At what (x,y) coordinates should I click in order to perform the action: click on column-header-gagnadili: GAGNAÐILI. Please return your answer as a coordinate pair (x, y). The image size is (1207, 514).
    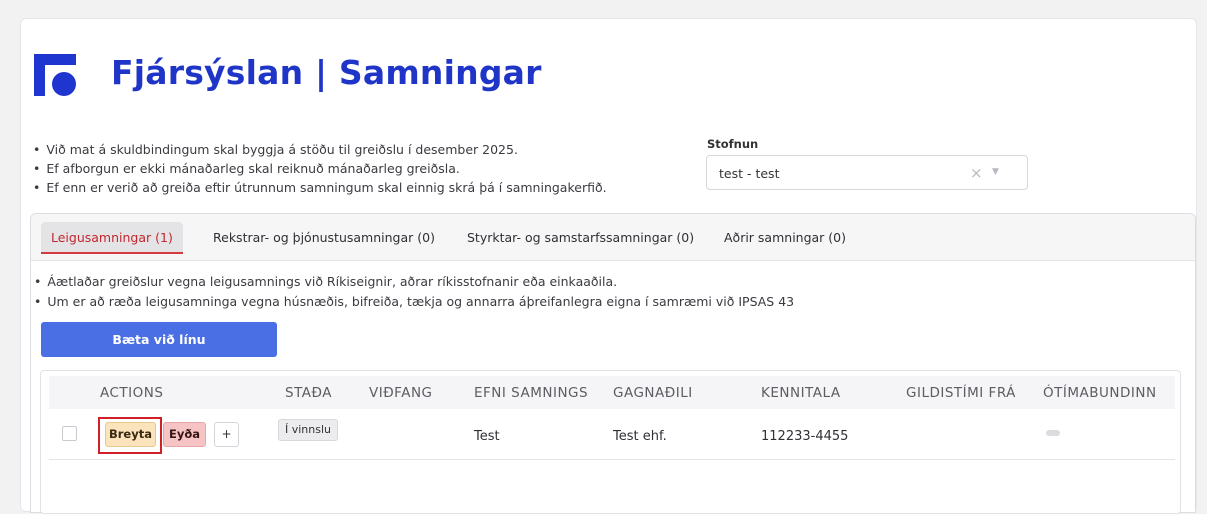
    Looking at the image, I should click on (653, 393).